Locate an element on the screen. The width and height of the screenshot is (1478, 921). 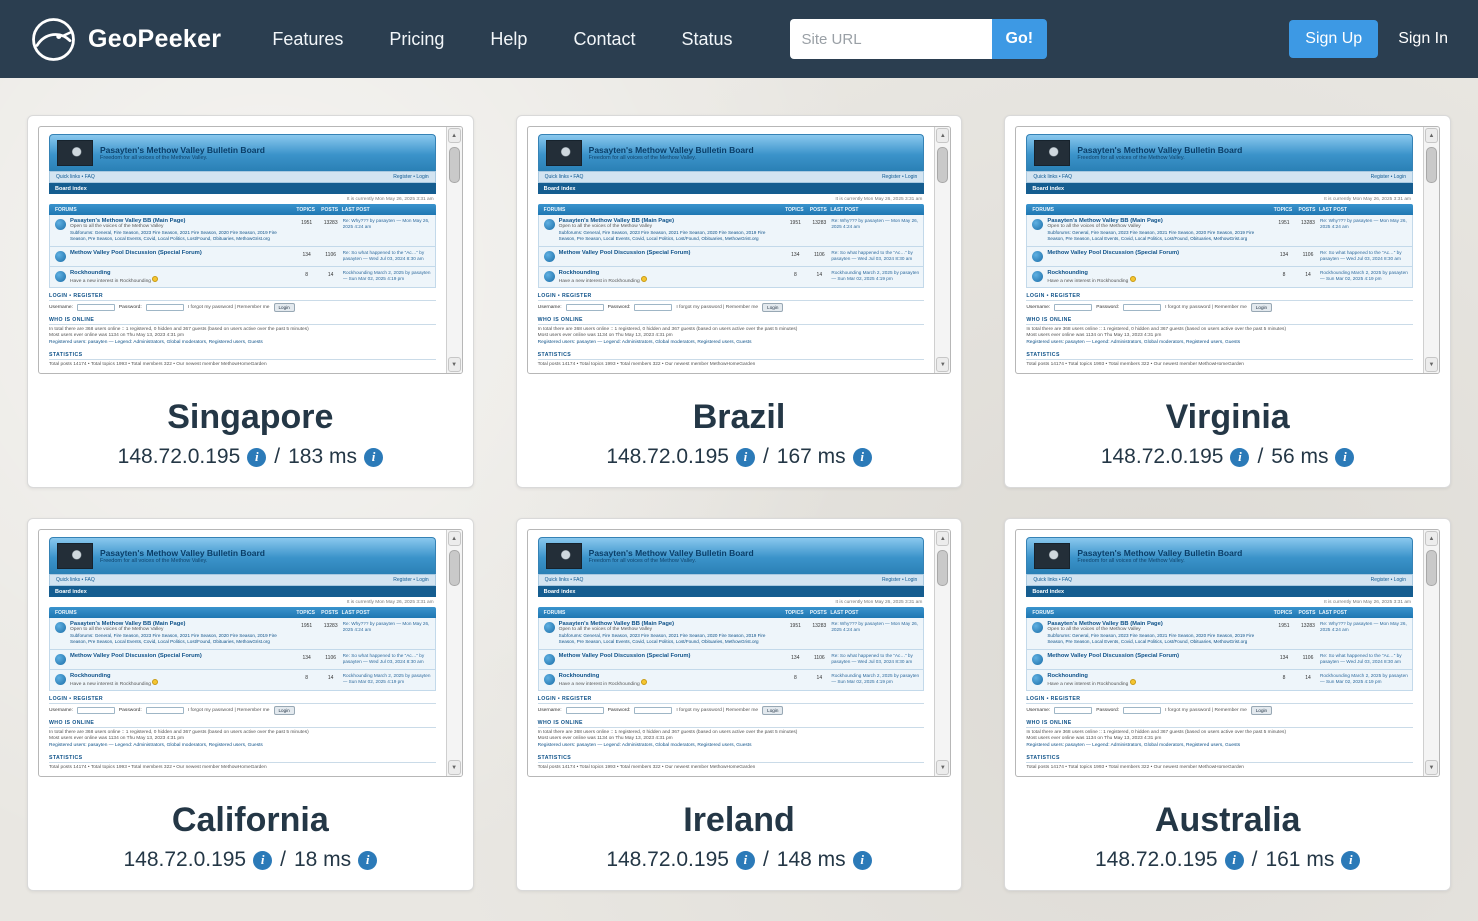
nav-link-pricing: Pricing is located at coordinates (416, 39).